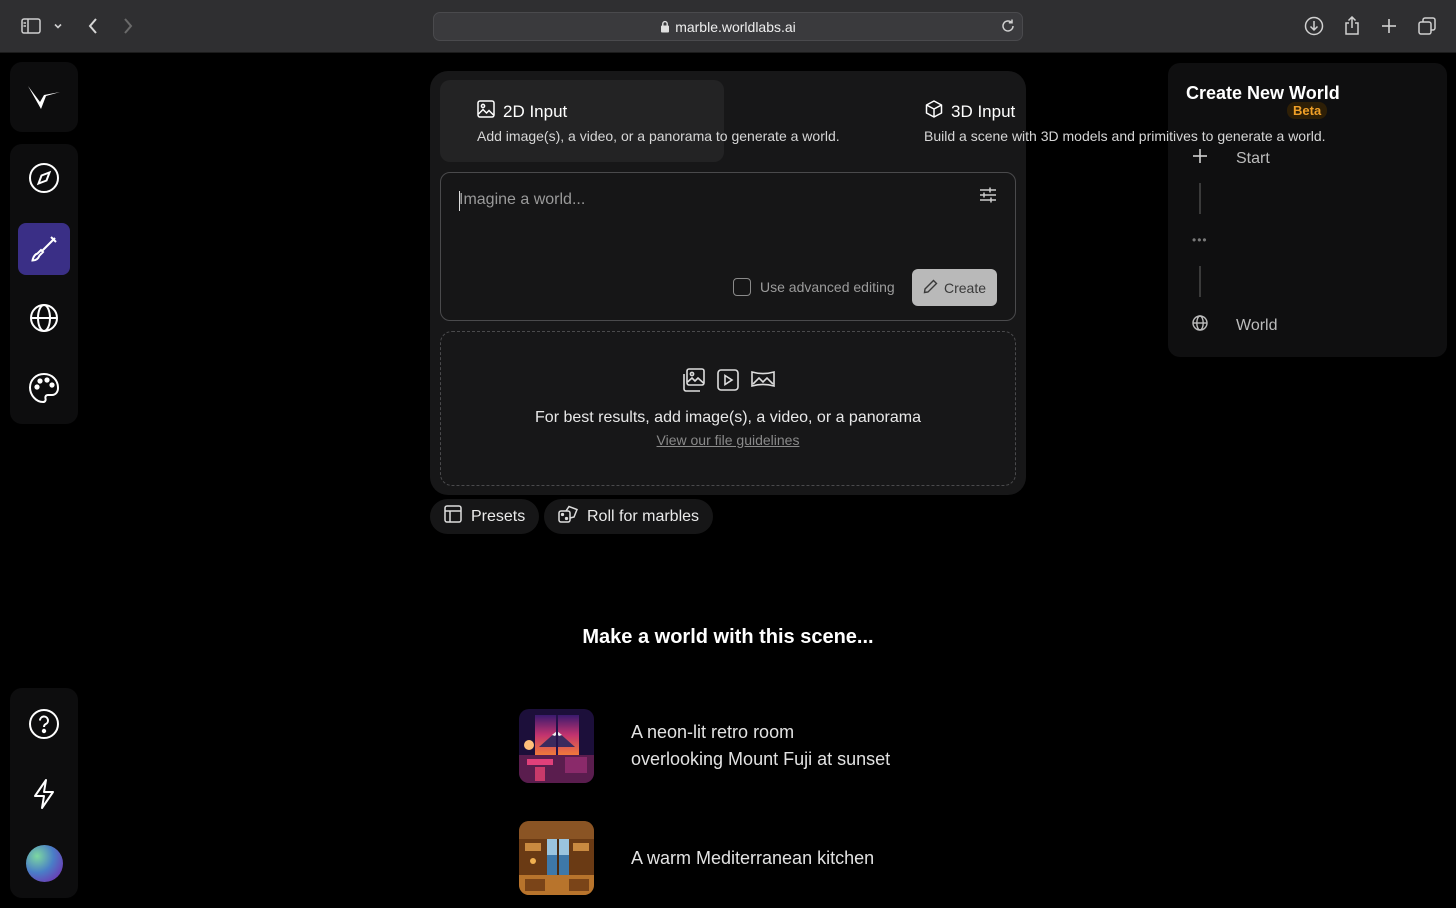  I want to click on new-tab-icon, so click(1389, 26).